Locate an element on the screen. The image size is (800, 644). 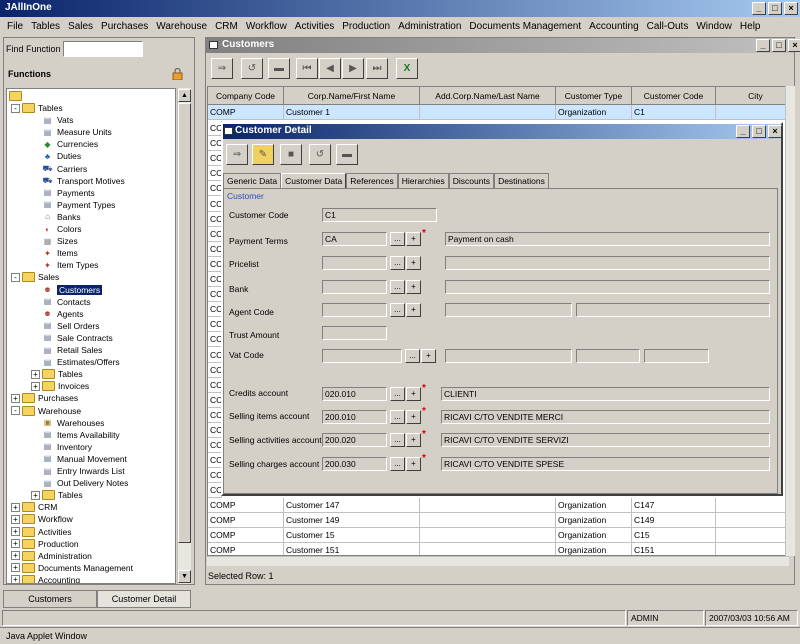
menu-warehouse: Warehouse is located at coordinates (181, 26).